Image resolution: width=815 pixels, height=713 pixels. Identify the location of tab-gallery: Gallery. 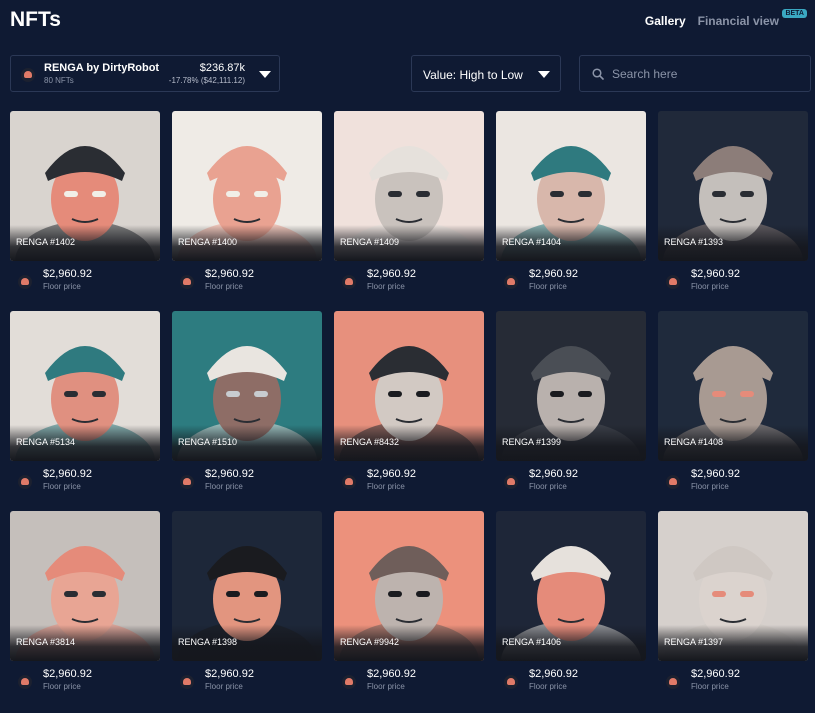
(665, 21).